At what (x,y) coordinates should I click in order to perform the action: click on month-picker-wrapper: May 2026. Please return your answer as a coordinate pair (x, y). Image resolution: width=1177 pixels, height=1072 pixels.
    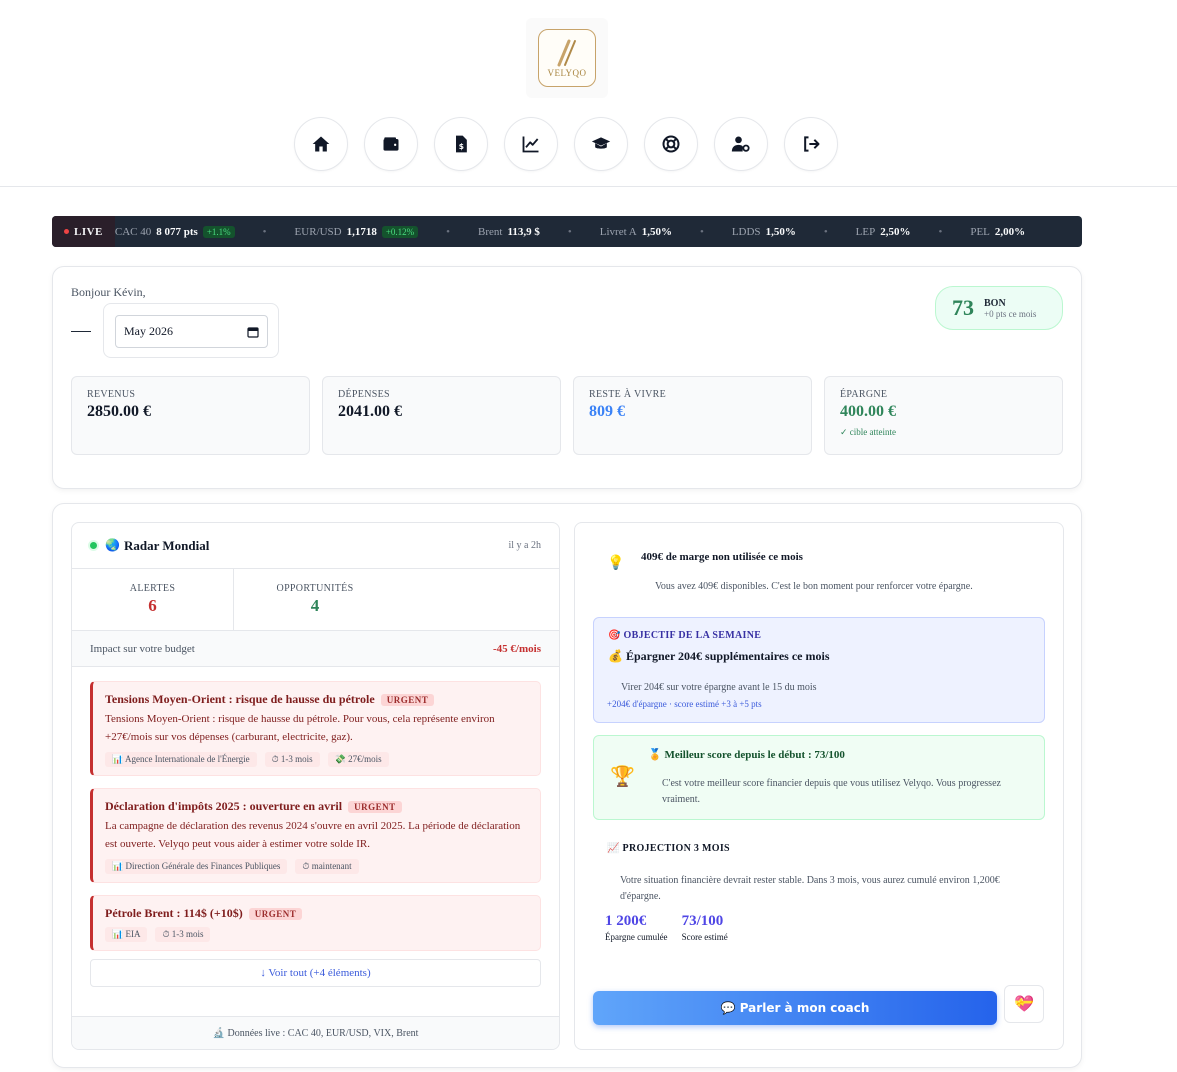
    Looking at the image, I should click on (191, 330).